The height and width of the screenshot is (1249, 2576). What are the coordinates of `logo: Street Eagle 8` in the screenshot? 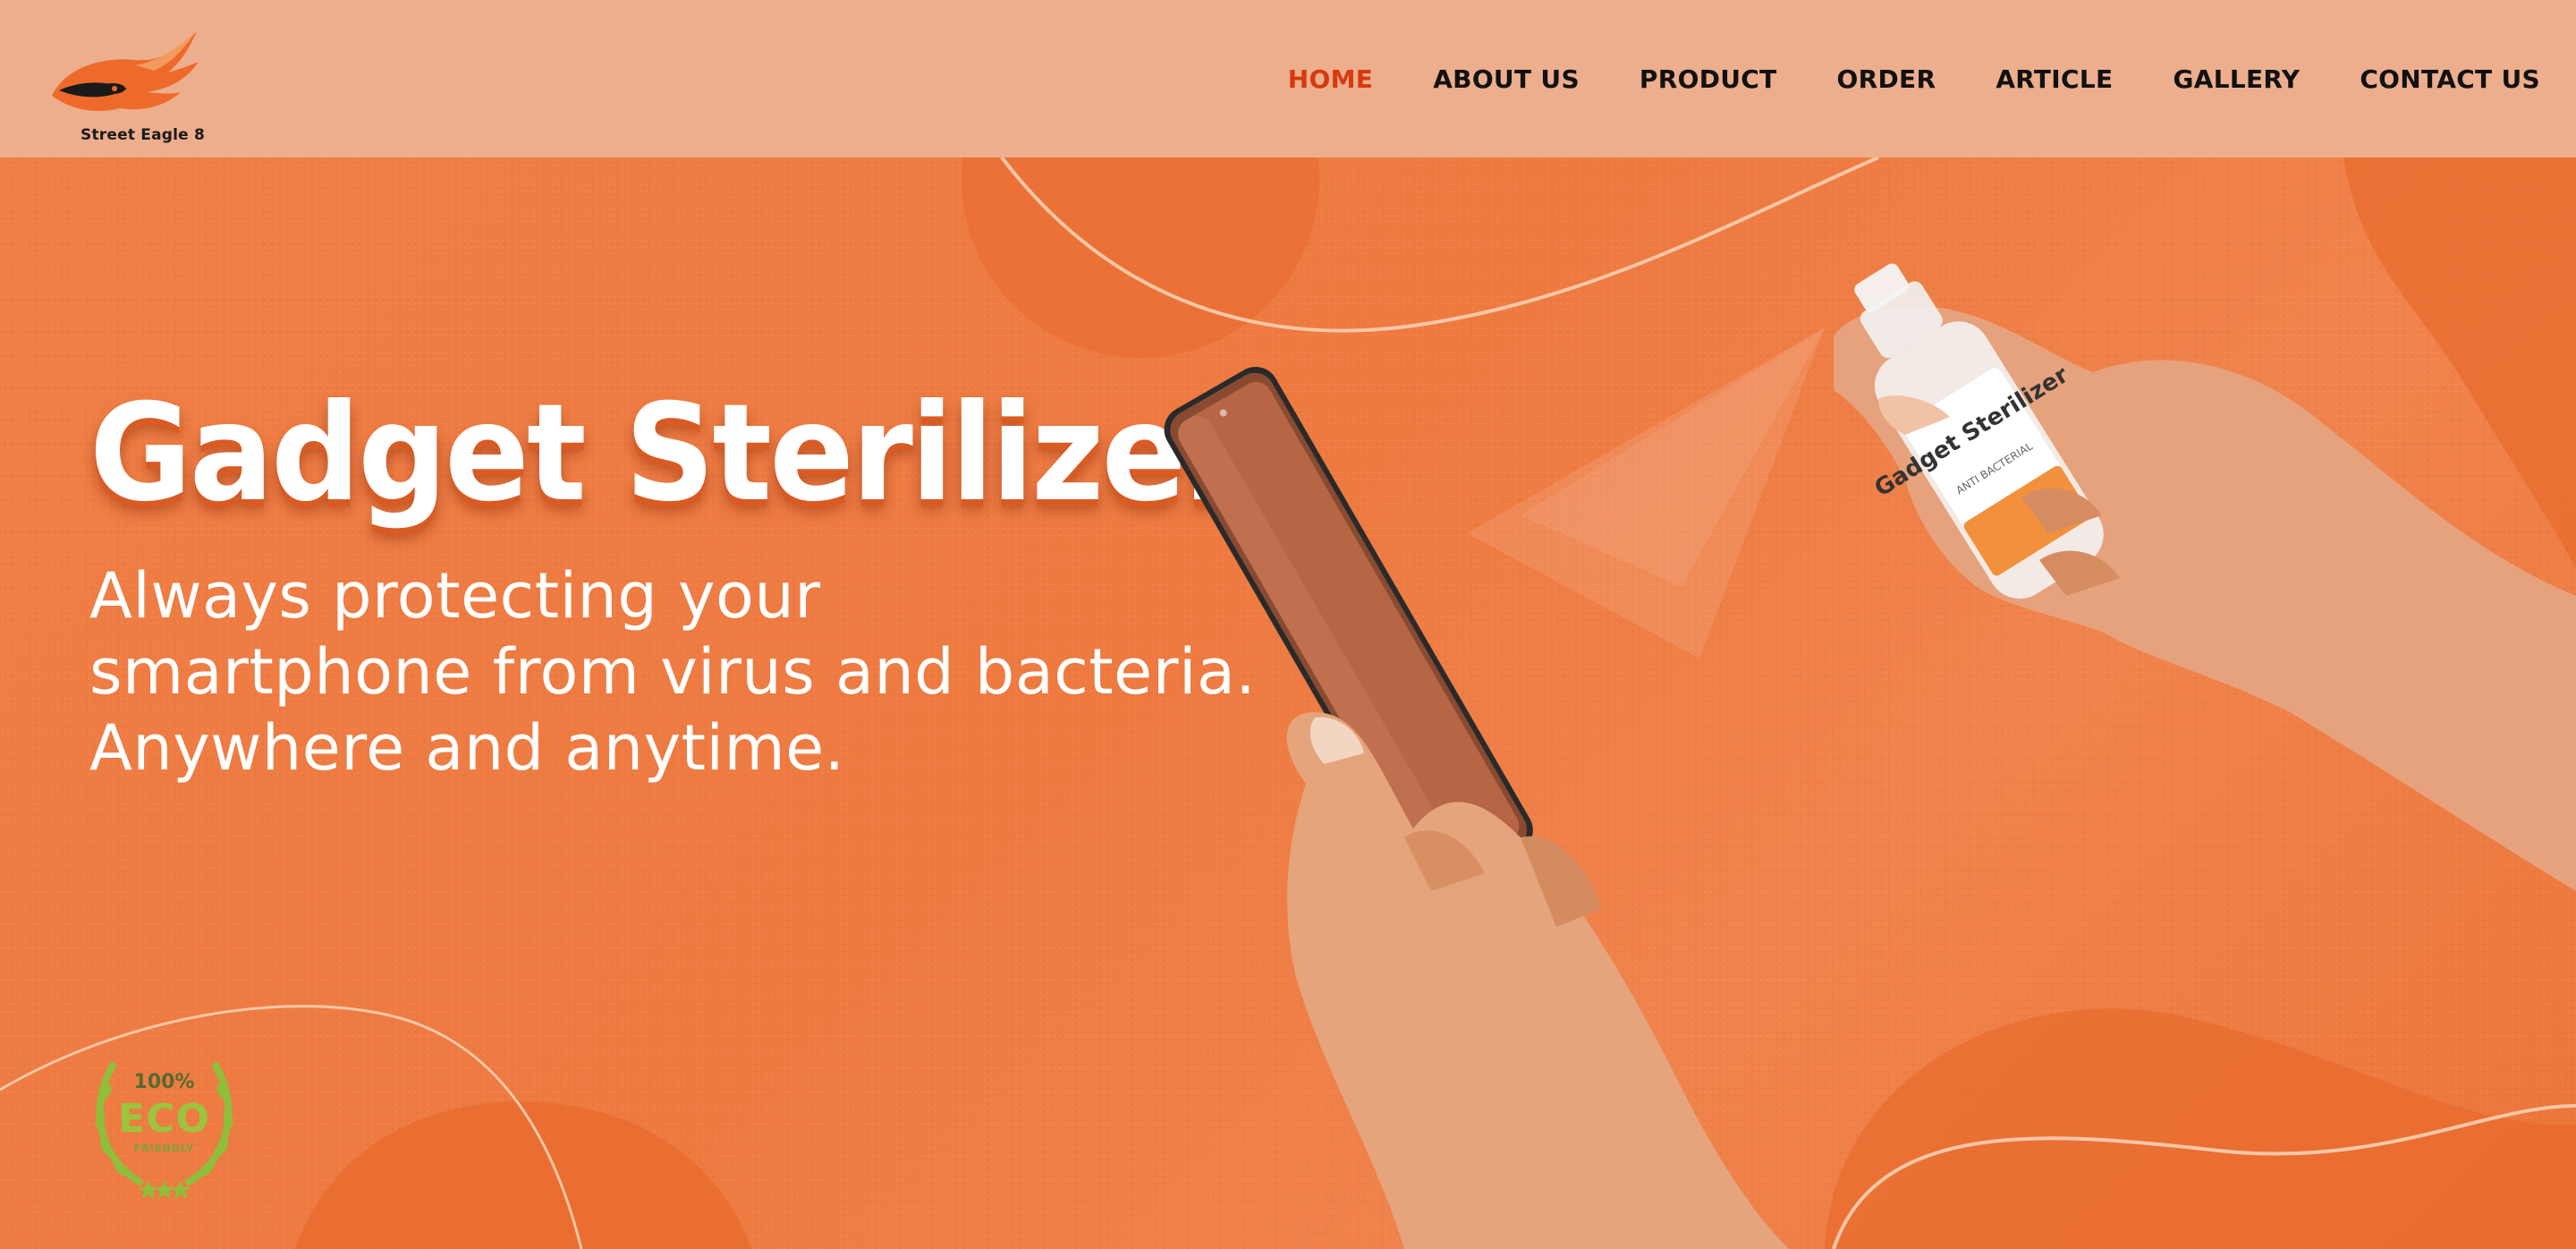 It's located at (127, 79).